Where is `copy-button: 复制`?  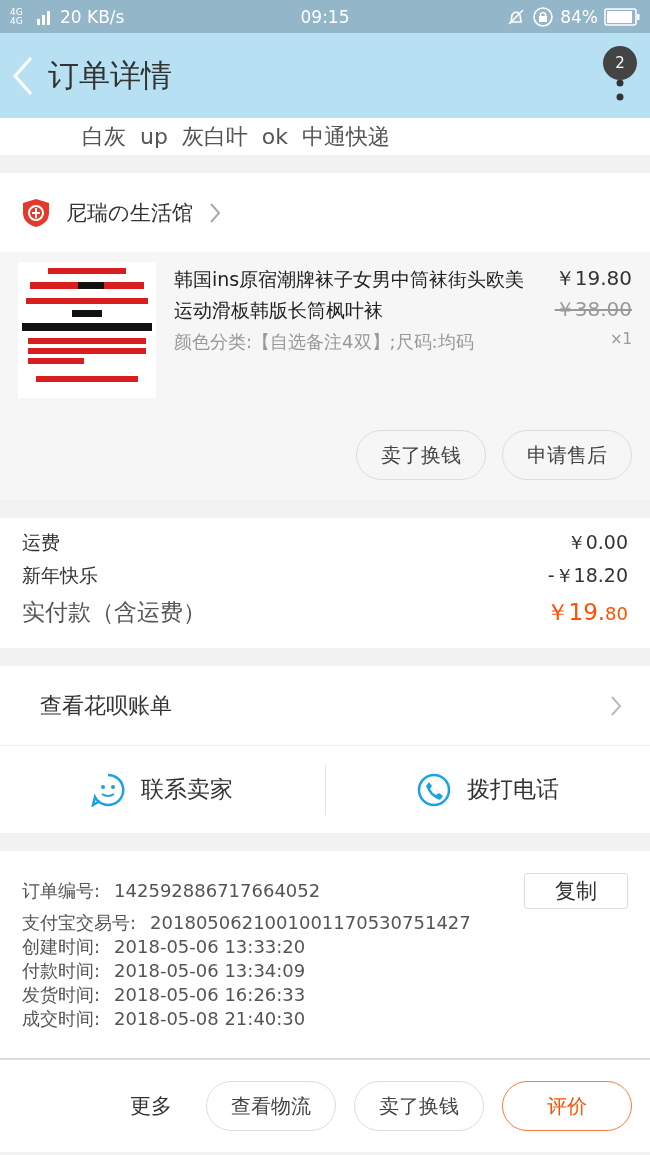
copy-button: 复制 is located at coordinates (576, 891).